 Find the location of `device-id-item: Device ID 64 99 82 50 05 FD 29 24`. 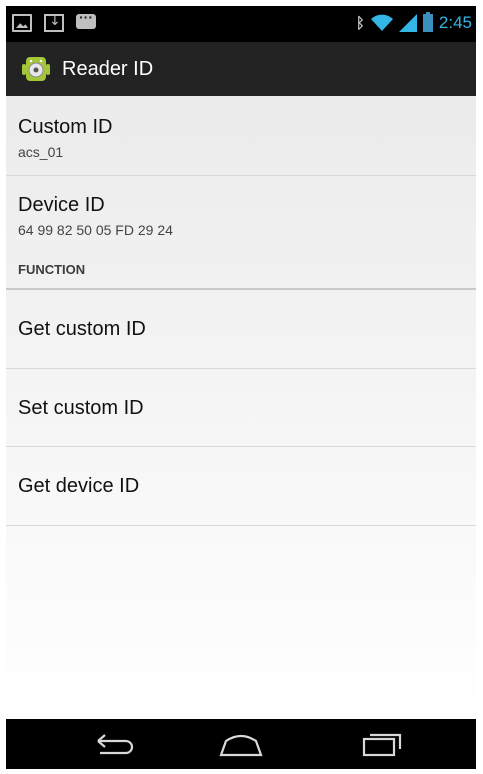

device-id-item: Device ID 64 99 82 50 05 FD 29 24 is located at coordinates (241, 216).